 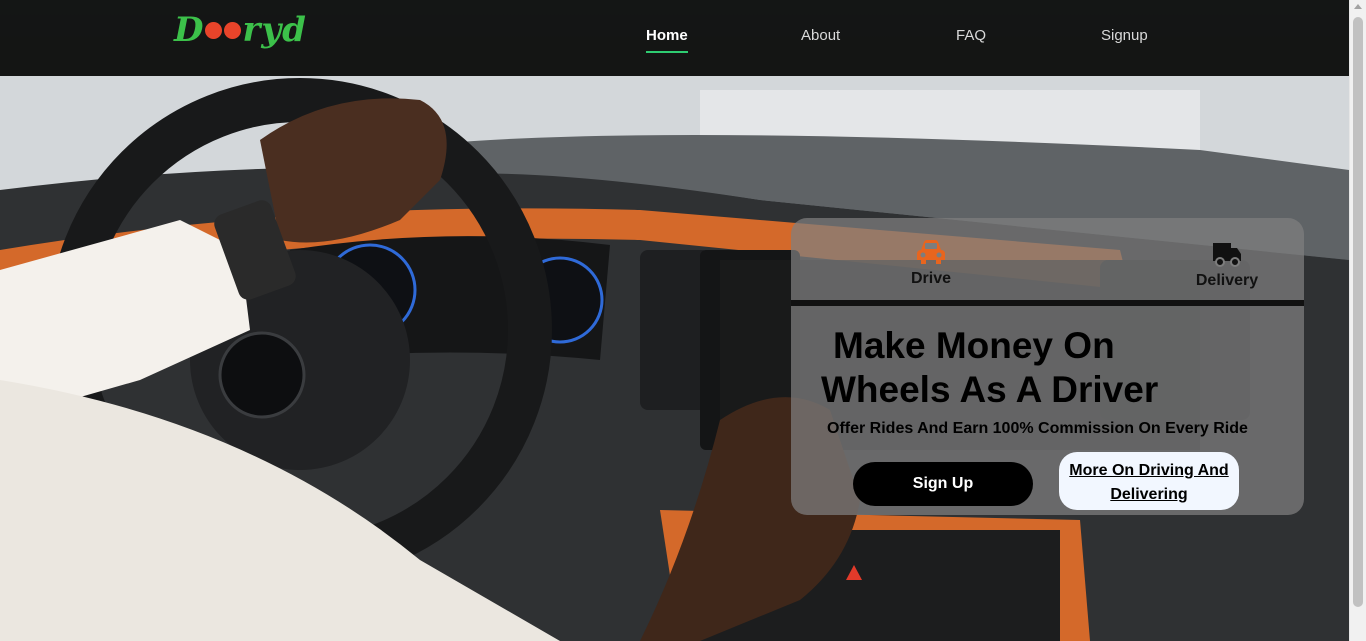 I want to click on more-info-button: More On Driving And Delivering, so click(x=1149, y=481).